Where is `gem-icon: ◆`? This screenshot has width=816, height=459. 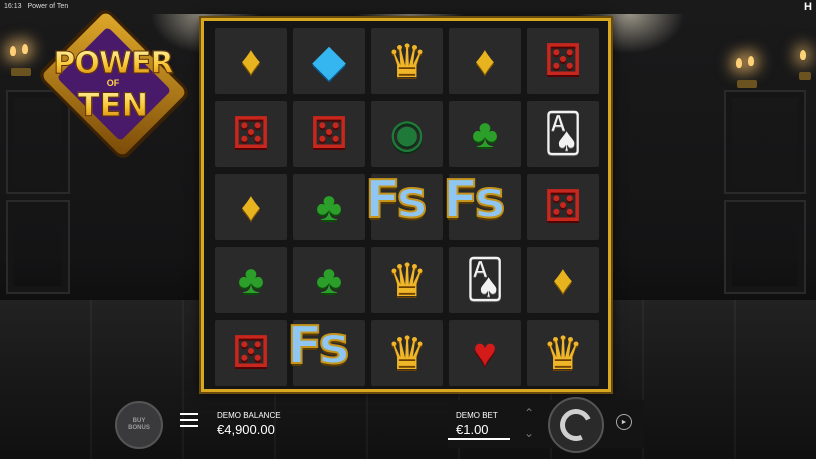 gem-icon: ◆ is located at coordinates (329, 60).